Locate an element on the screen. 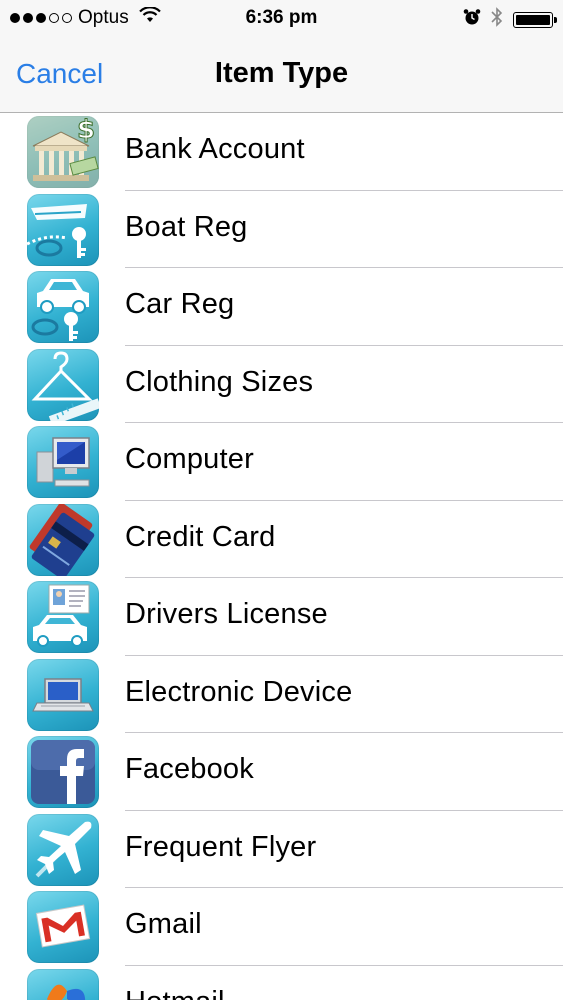  airplane-icon is located at coordinates (63, 849).